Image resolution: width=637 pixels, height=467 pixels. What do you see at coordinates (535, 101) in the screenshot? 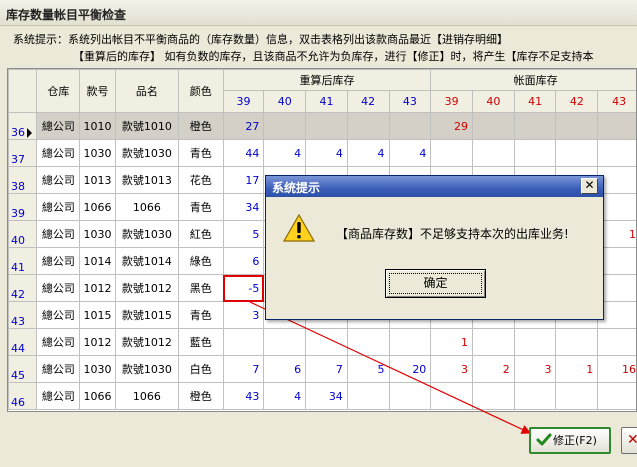
I see `size-header-book: 41` at bounding box center [535, 101].